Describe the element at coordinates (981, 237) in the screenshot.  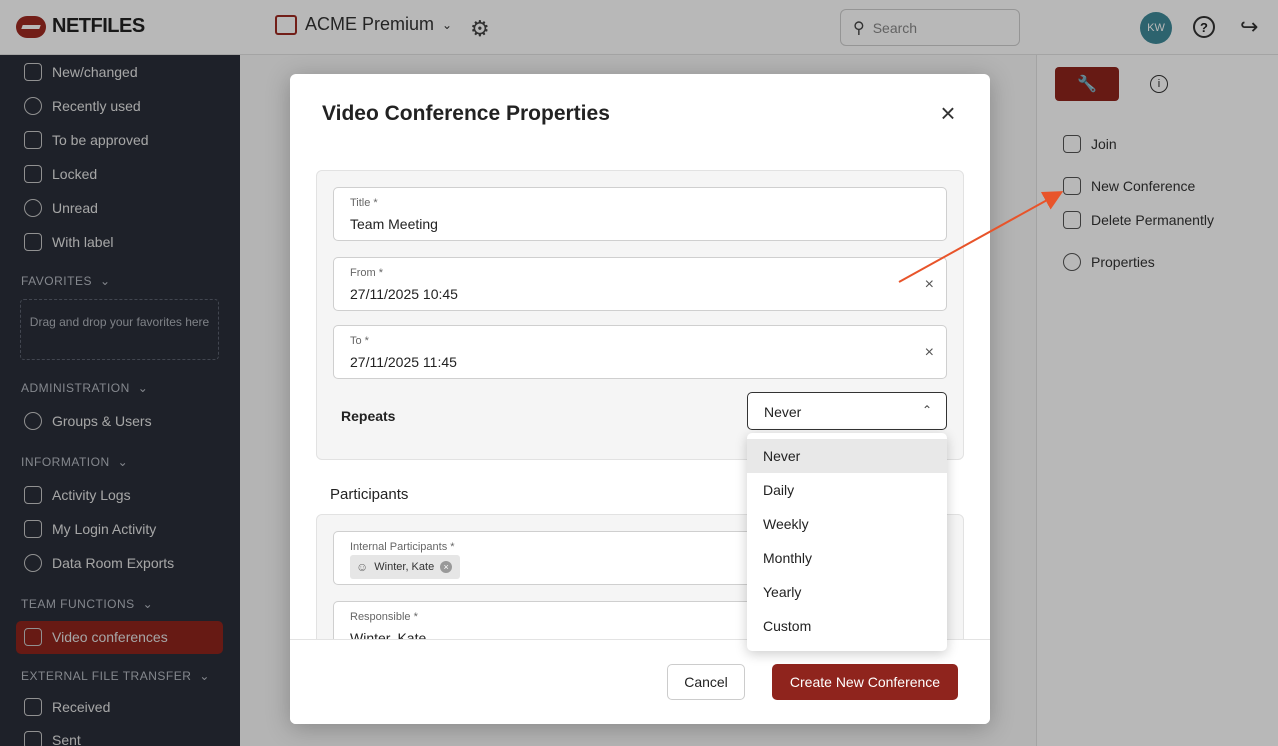
I see `annotation-arrow` at that location.